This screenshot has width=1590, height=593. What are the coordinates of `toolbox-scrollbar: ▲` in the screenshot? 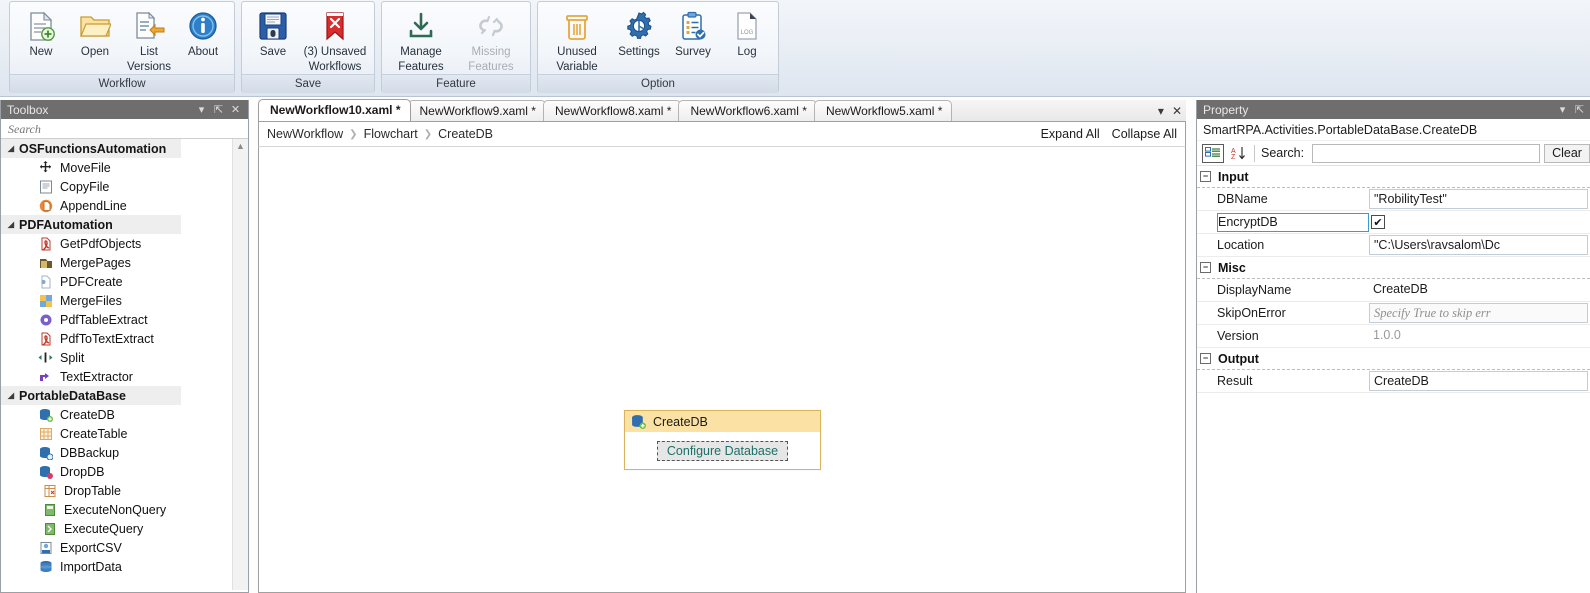 It's located at (240, 364).